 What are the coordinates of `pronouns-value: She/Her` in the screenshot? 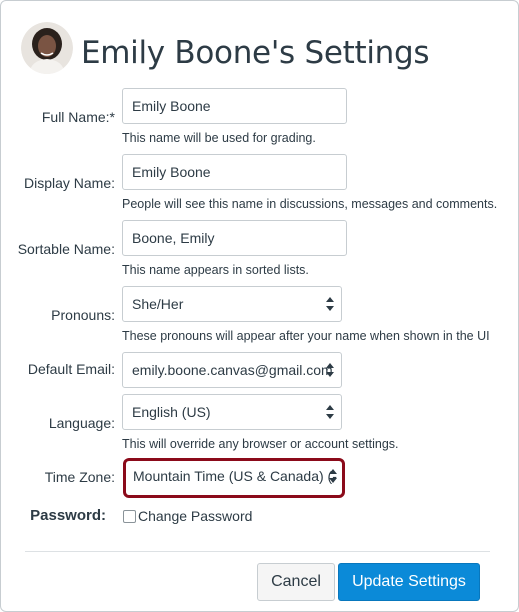 It's located at (158, 304).